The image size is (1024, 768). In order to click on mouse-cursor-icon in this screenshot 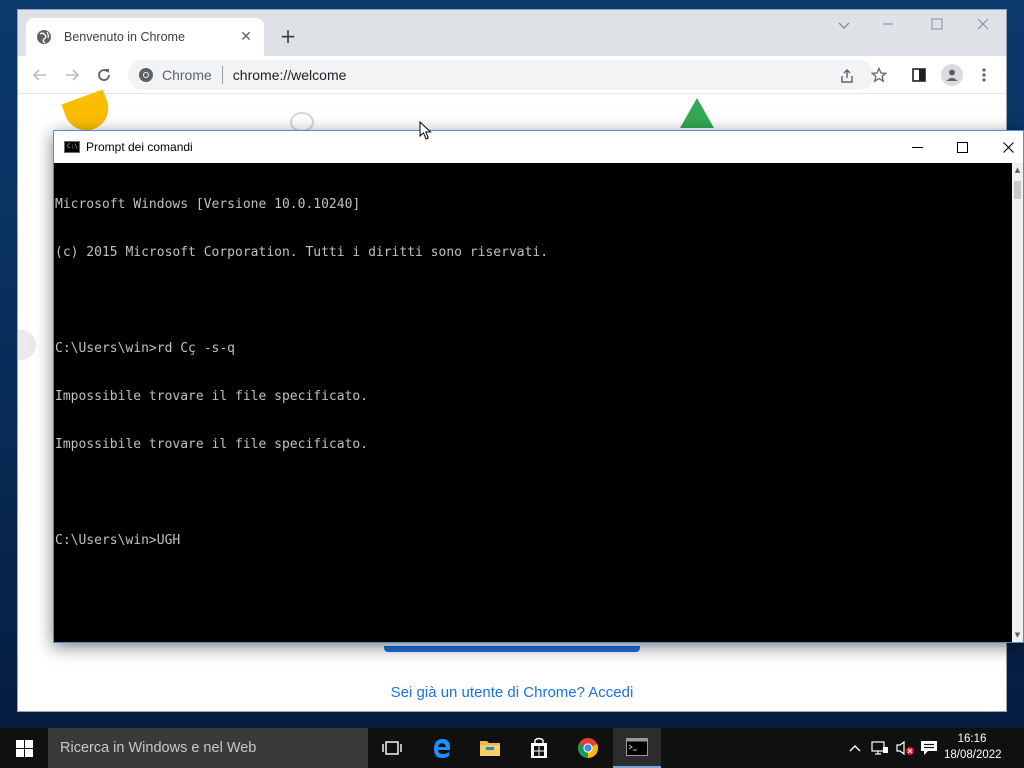, I will do `click(425, 130)`.